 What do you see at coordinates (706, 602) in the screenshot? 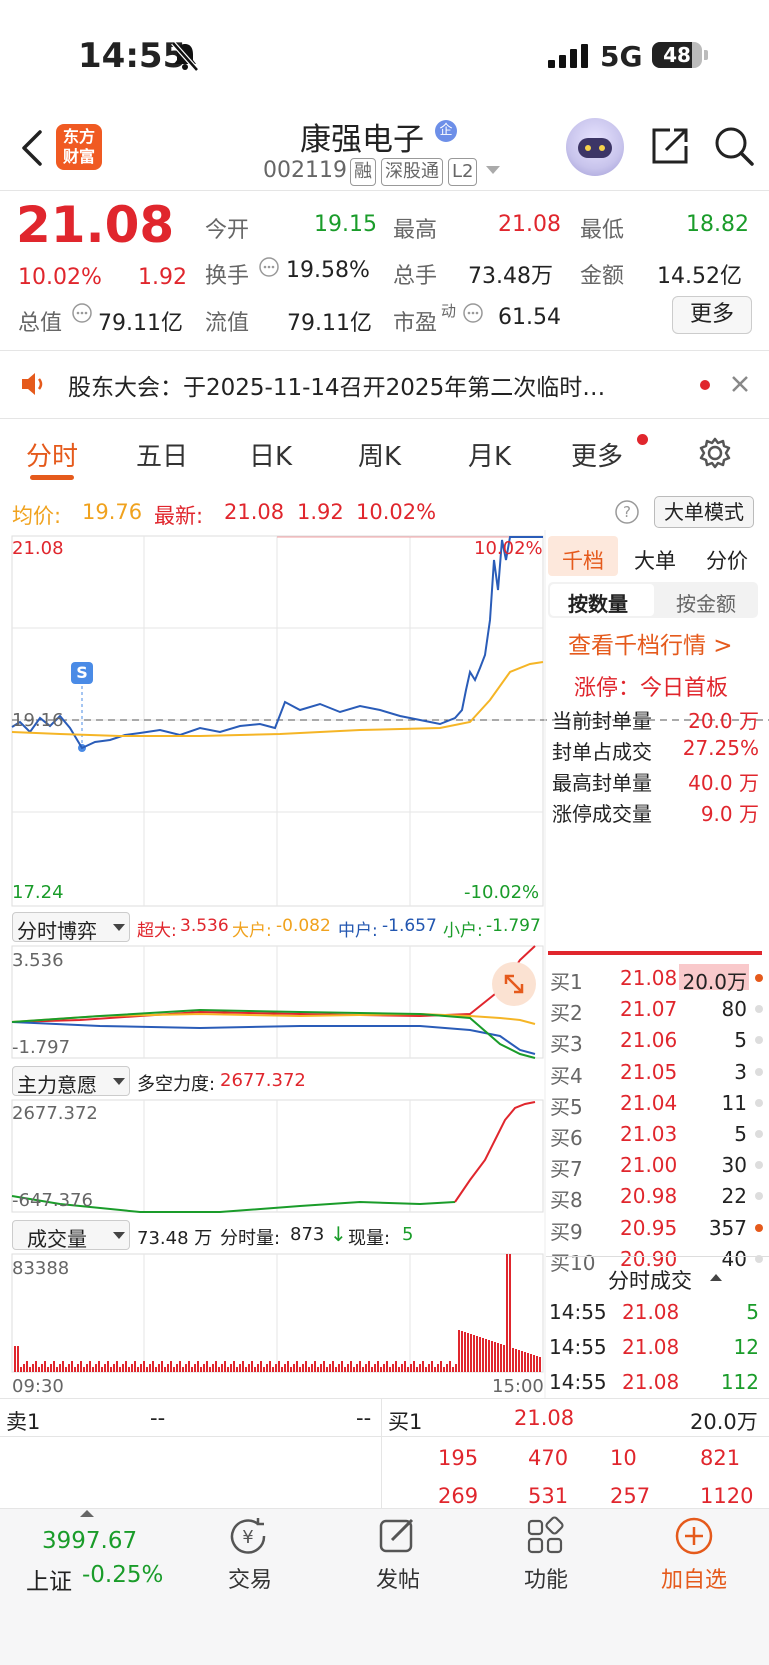
I see `sub-tab-amount: 按金额` at bounding box center [706, 602].